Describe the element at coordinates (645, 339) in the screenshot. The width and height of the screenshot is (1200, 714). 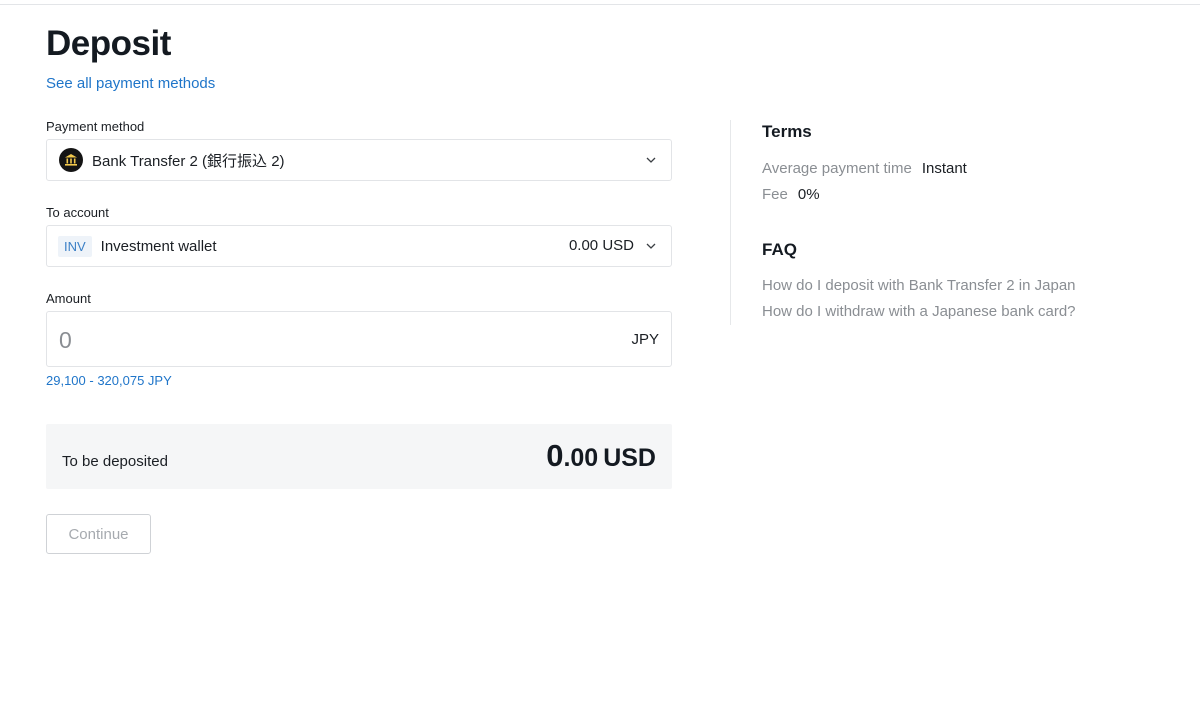
I see `amount-currency: JPY` at that location.